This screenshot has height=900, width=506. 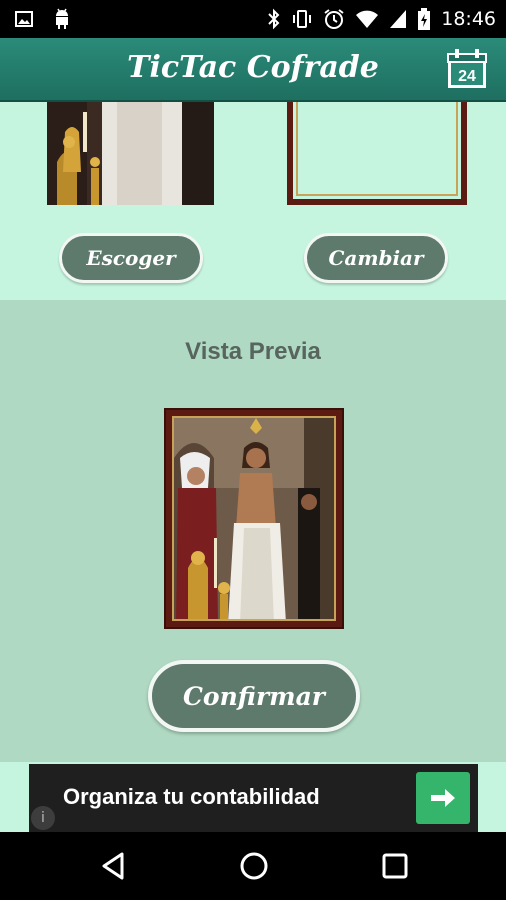 What do you see at coordinates (367, 19) in the screenshot?
I see `wifi-icon` at bounding box center [367, 19].